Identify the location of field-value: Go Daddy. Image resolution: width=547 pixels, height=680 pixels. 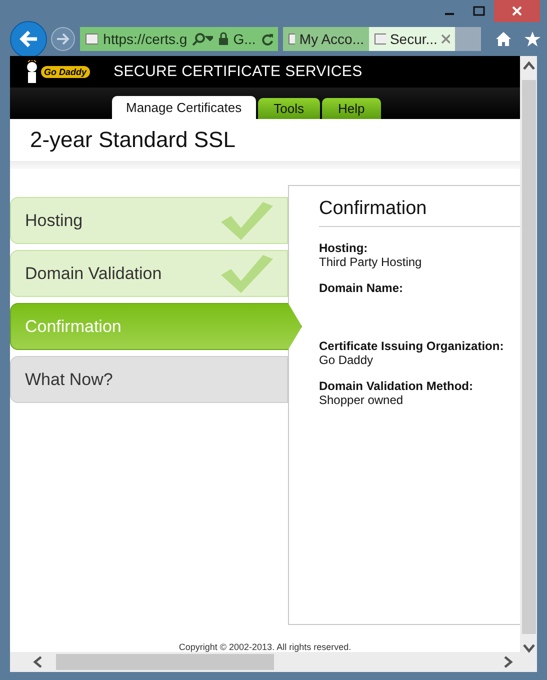
(346, 360).